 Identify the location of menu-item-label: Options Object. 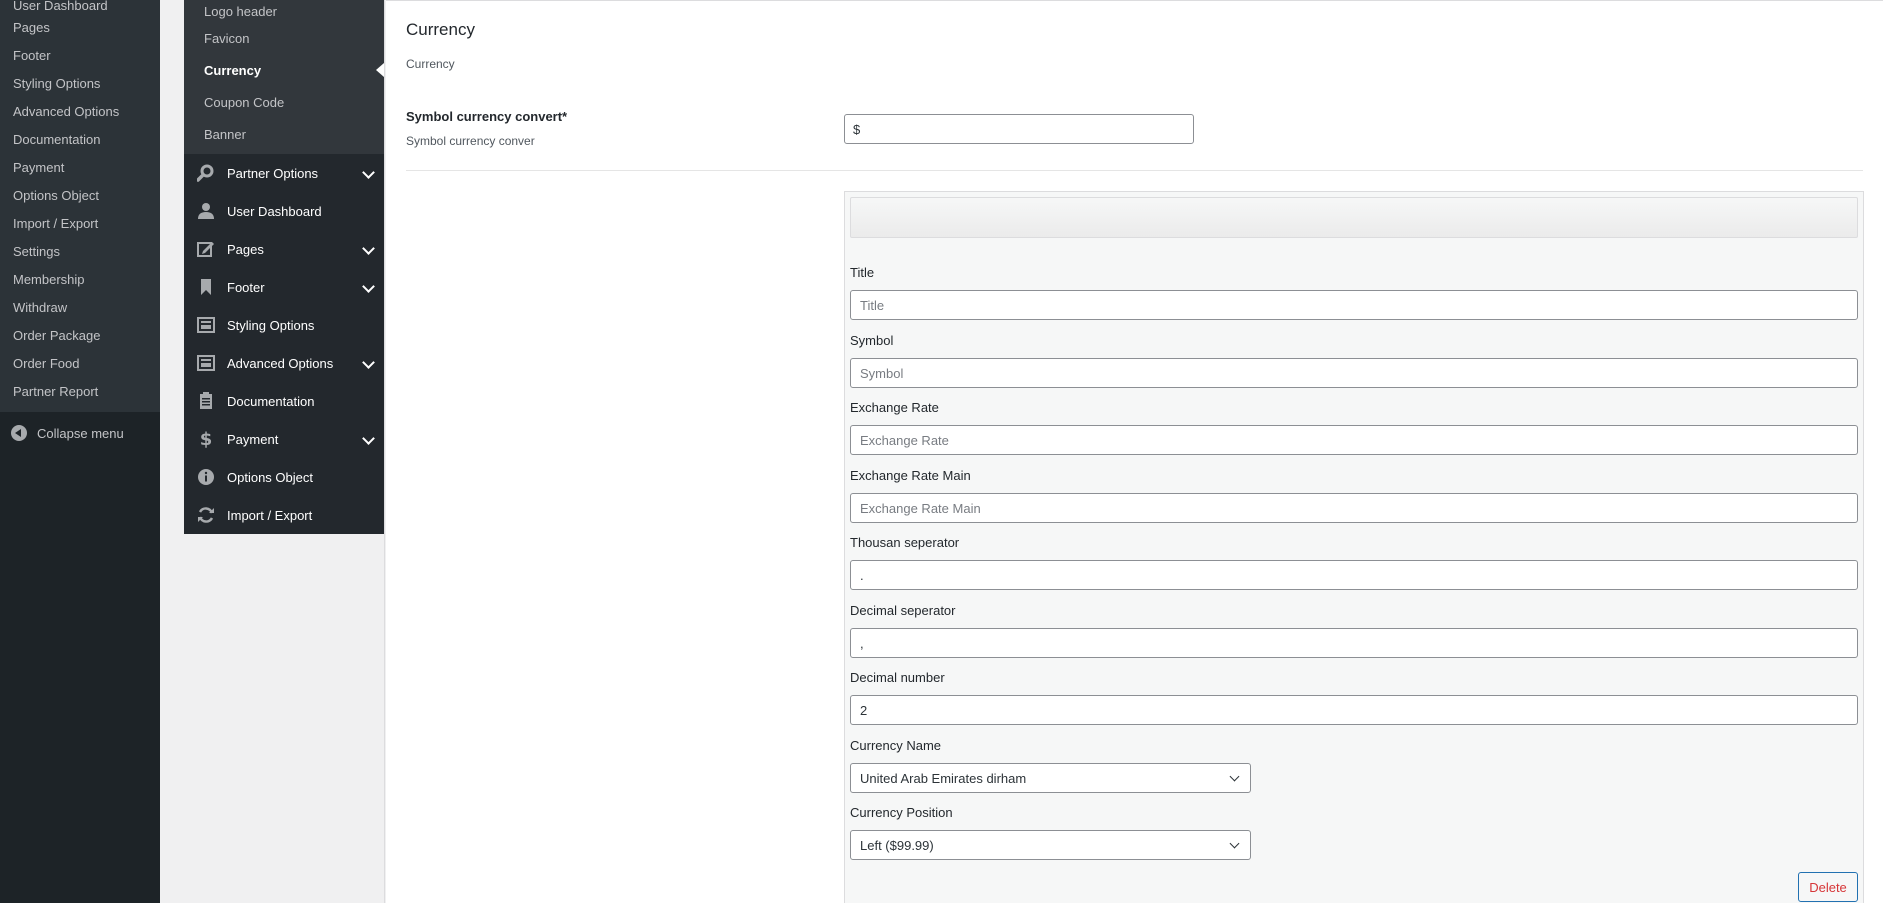
(270, 477).